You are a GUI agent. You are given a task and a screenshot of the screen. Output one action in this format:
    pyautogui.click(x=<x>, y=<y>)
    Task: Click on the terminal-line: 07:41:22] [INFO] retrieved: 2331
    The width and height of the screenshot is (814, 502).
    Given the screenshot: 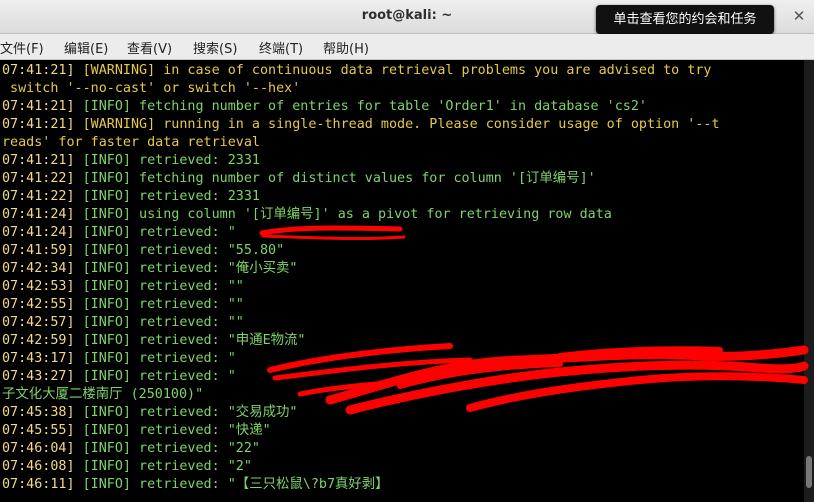 What is the action you would take?
    pyautogui.click(x=131, y=197)
    